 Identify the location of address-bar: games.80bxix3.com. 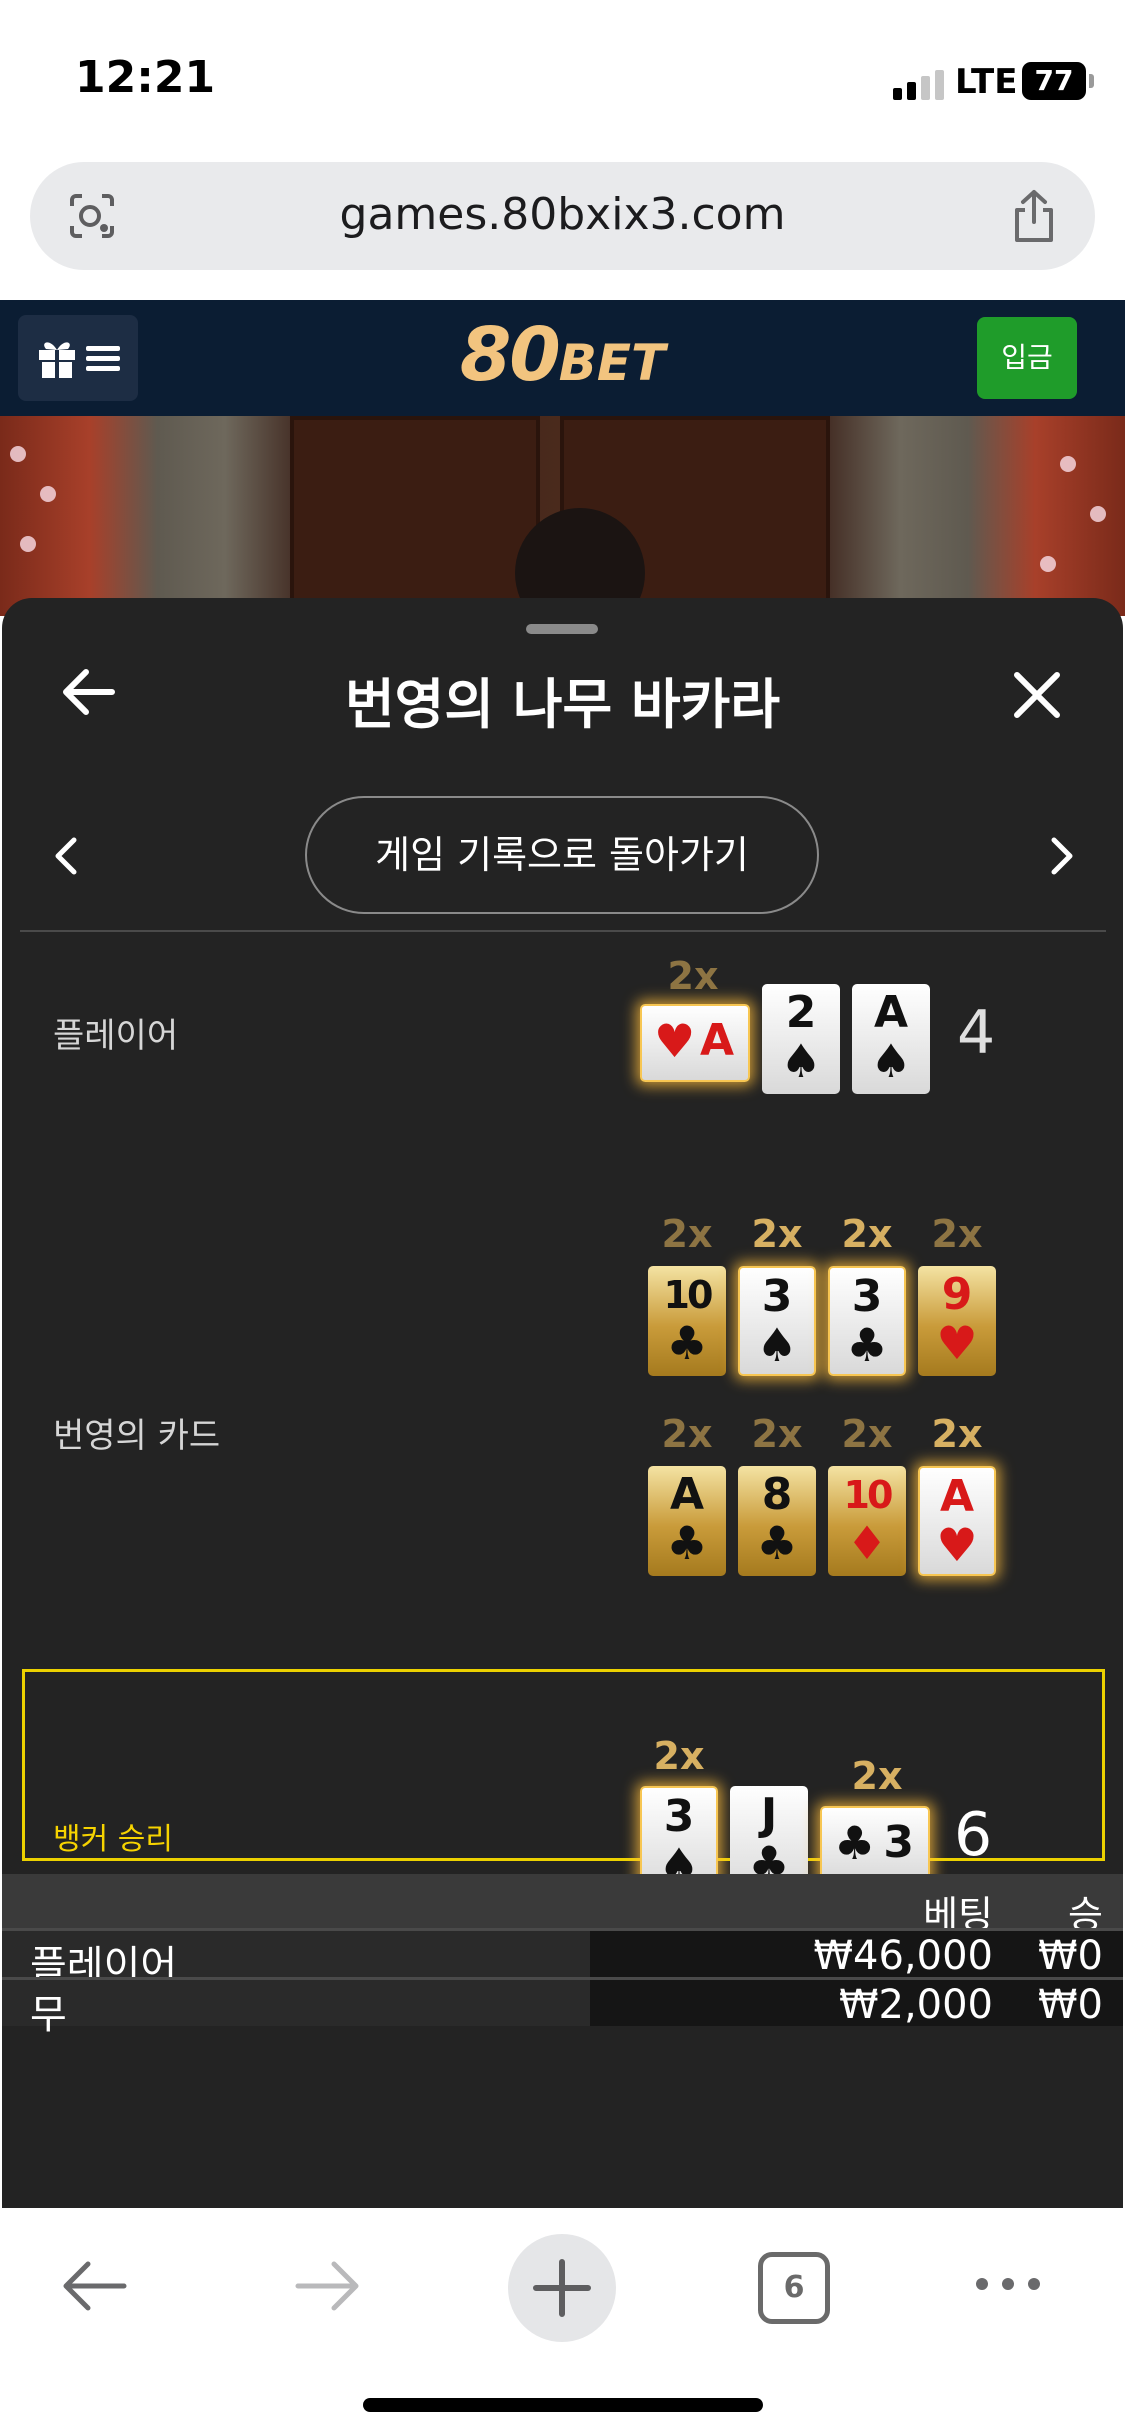
(562, 216).